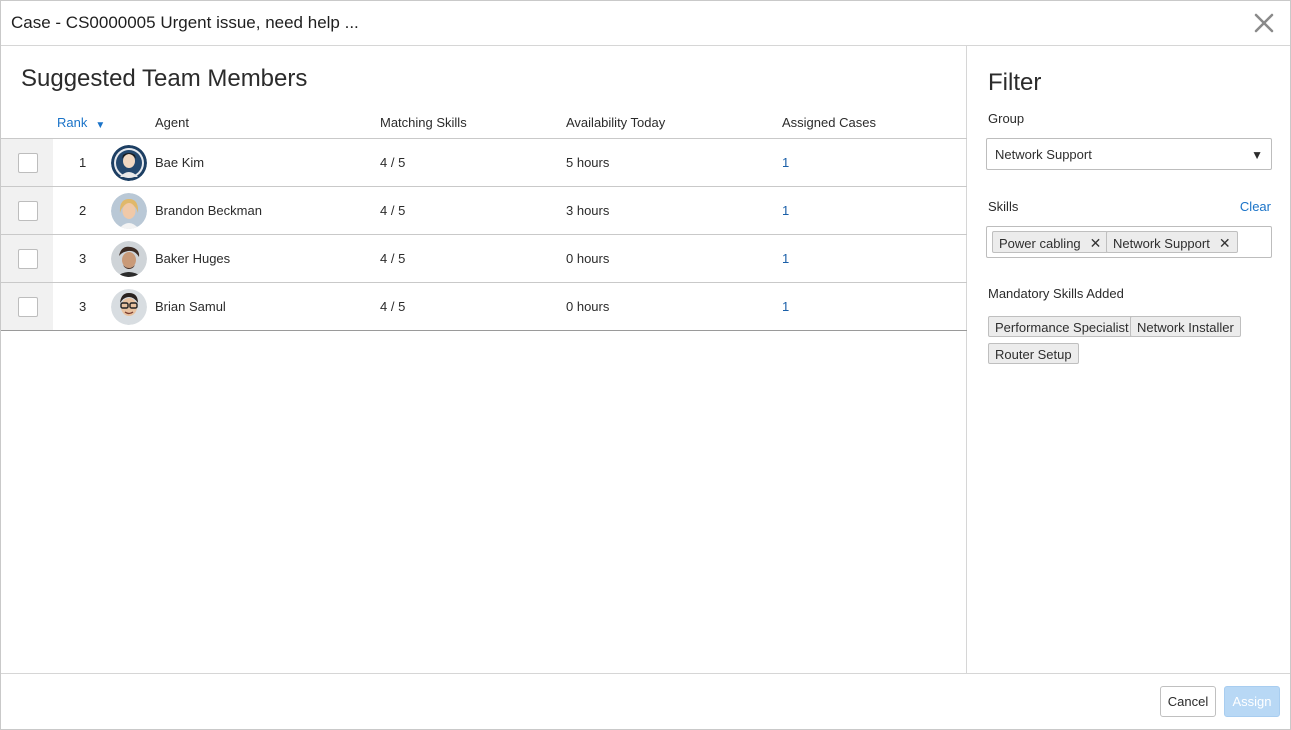  I want to click on agent-name: Brian Samul, so click(190, 306).